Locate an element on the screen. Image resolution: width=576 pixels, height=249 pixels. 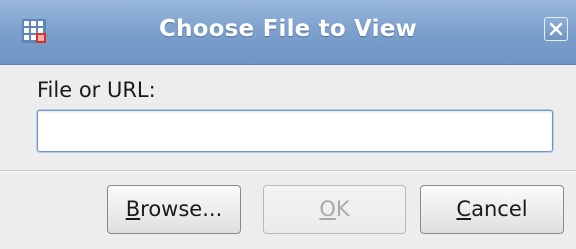
cancel-label: ancel is located at coordinates (499, 209).